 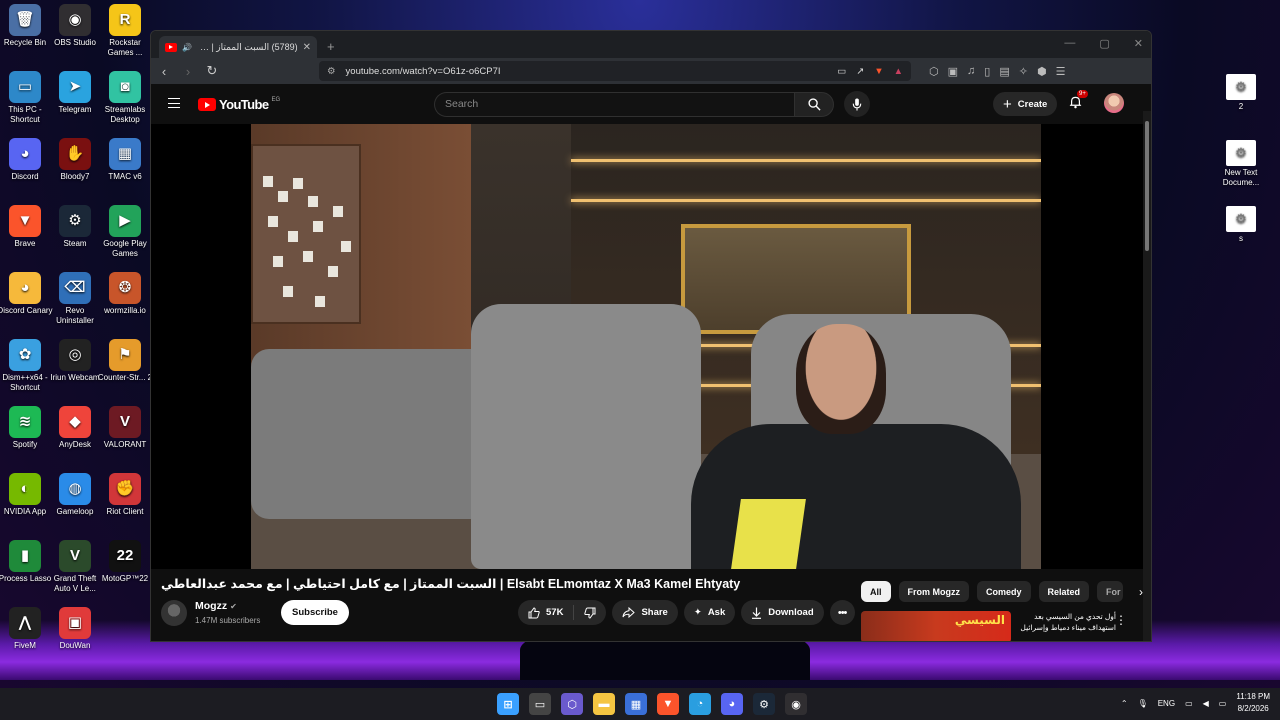 What do you see at coordinates (878, 71) in the screenshot?
I see `brave-shields-icon: ▼` at bounding box center [878, 71].